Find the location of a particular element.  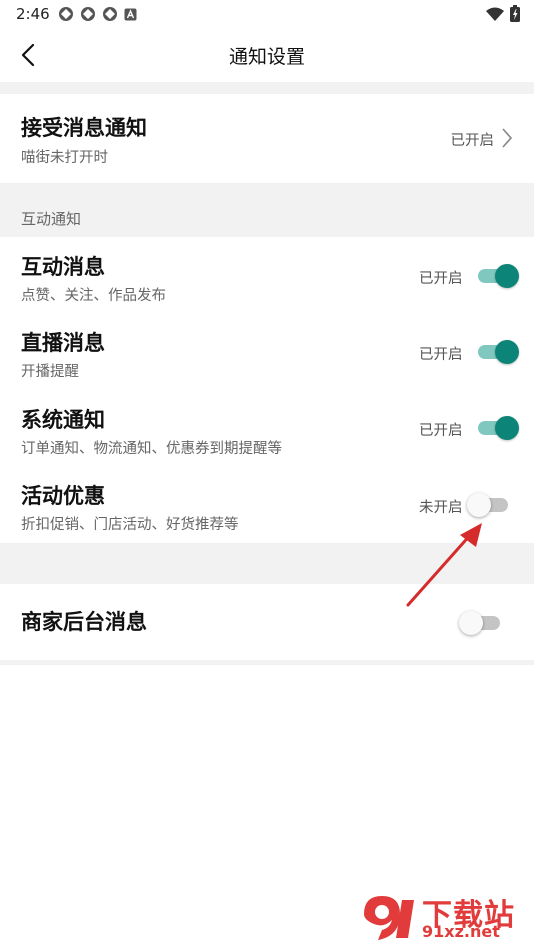

receive-notifications-row: 接受消息通知 喵街未打开时 已开启 is located at coordinates (267, 138).